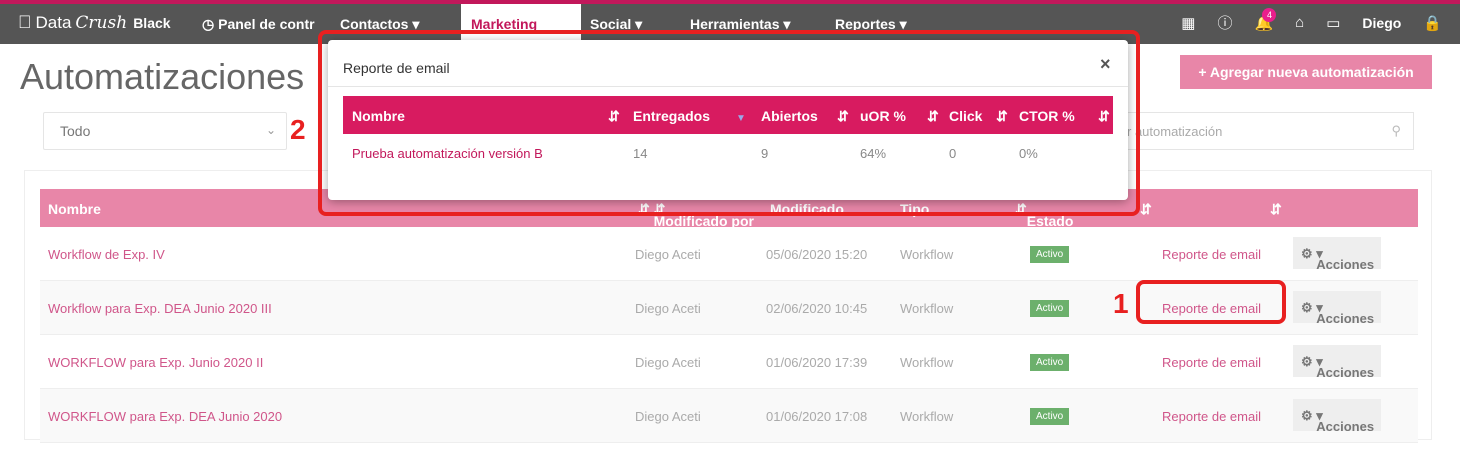  What do you see at coordinates (1381, 23) in the screenshot?
I see `user-name: Diego` at bounding box center [1381, 23].